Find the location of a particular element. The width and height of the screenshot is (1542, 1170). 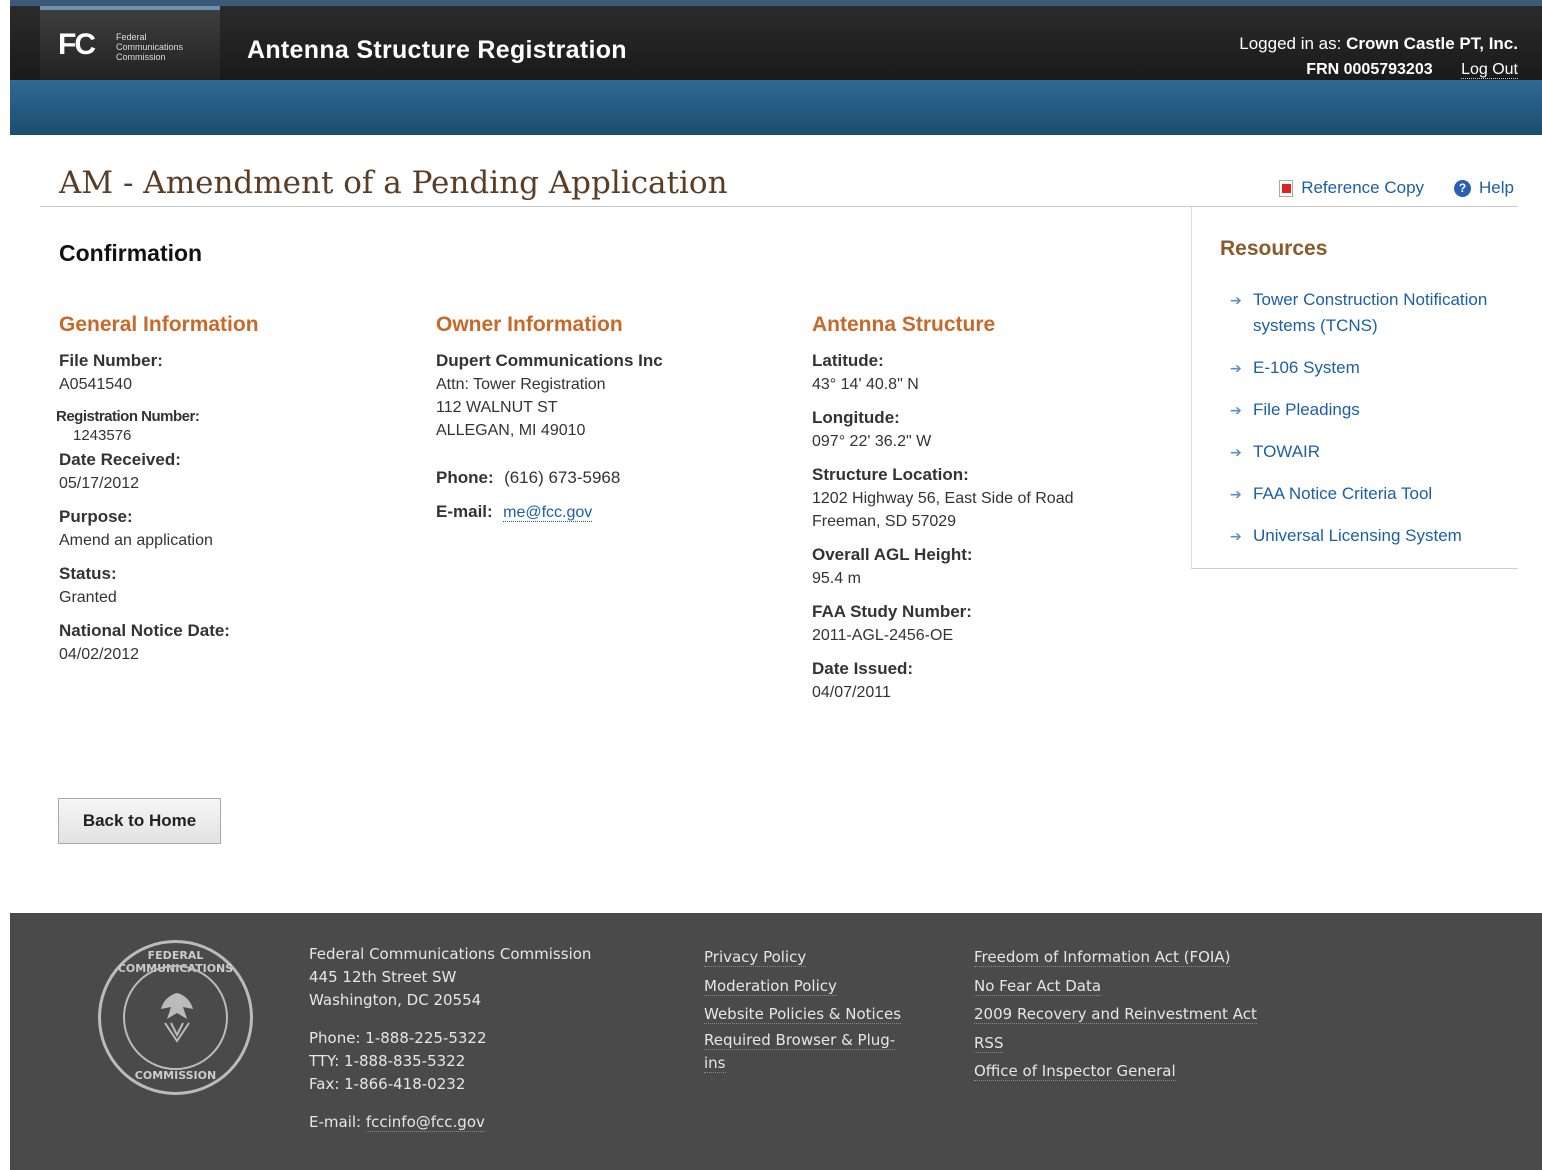

resource-item: ➔ E-106 System is located at coordinates (1361, 368).